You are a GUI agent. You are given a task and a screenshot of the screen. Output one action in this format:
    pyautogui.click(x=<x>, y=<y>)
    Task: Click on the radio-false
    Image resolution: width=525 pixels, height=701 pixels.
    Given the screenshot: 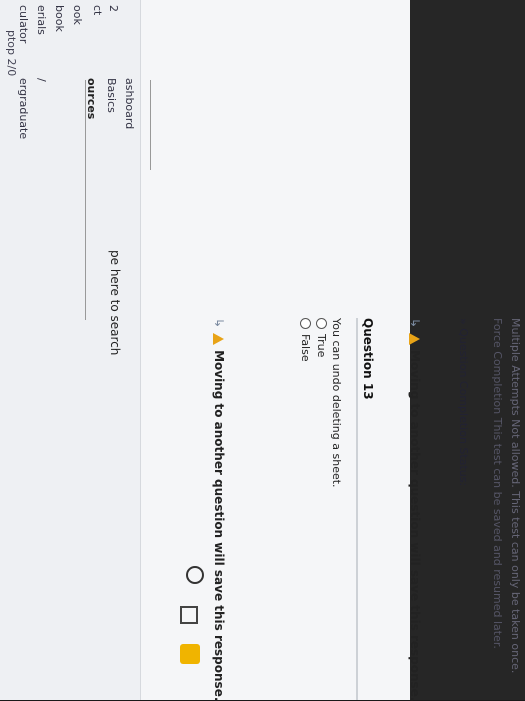 What is the action you would take?
    pyautogui.click(x=305, y=323)
    